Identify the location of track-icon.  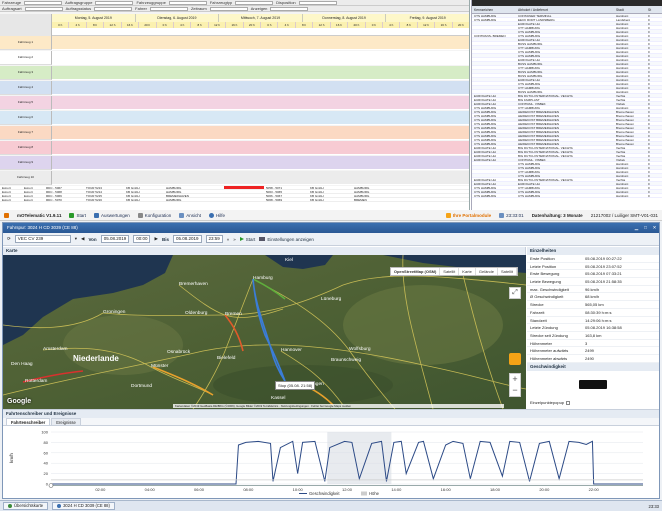
(59, 506).